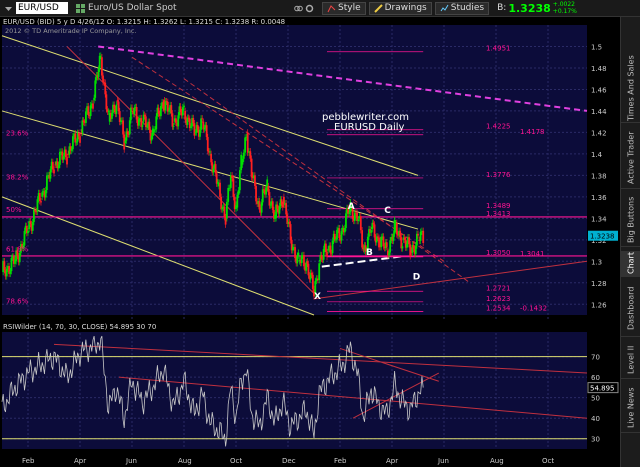 Image resolution: width=640 pixels, height=467 pixels. I want to click on price-tick-label: 1.36, so click(599, 198).